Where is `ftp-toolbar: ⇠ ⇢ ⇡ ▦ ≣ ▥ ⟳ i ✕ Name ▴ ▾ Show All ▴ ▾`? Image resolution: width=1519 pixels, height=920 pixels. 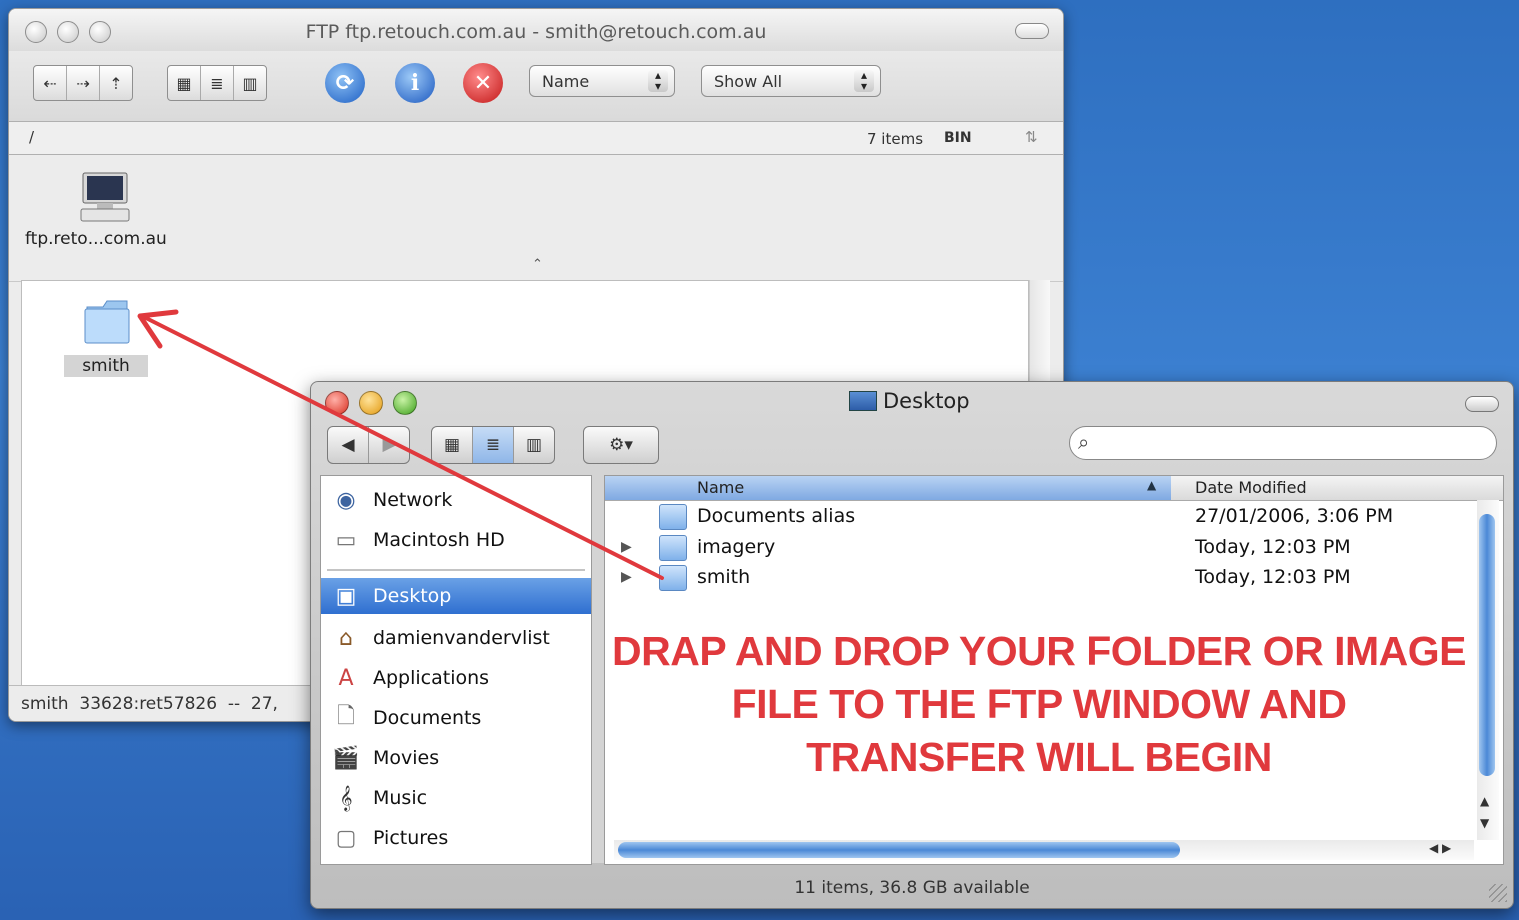
ftp-toolbar: ⇠ ⇢ ⇡ ▦ ≣ ▥ ⟳ i ✕ Name ▴ ▾ Show All ▴ ▾ is located at coordinates (536, 86).